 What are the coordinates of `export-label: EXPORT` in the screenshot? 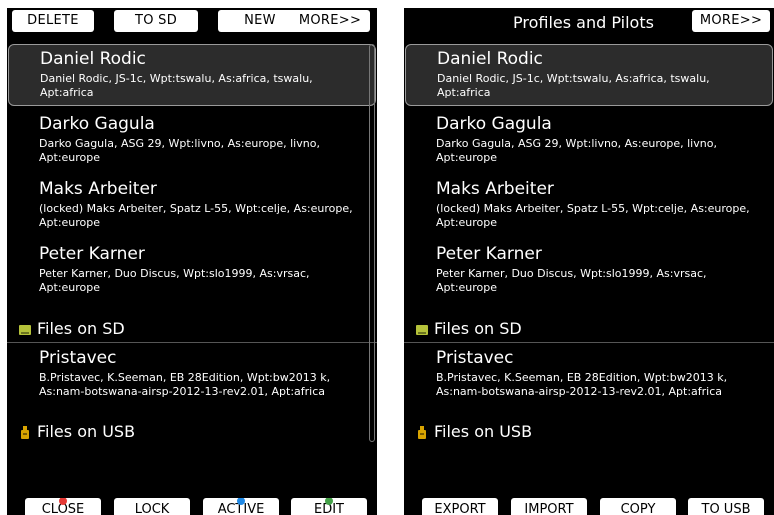 It's located at (460, 508).